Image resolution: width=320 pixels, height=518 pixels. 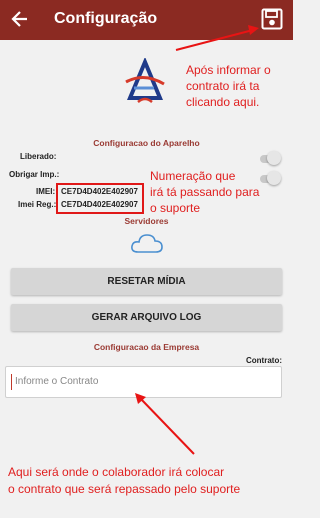 What do you see at coordinates (253, 30) in the screenshot?
I see `save-arrow-head` at bounding box center [253, 30].